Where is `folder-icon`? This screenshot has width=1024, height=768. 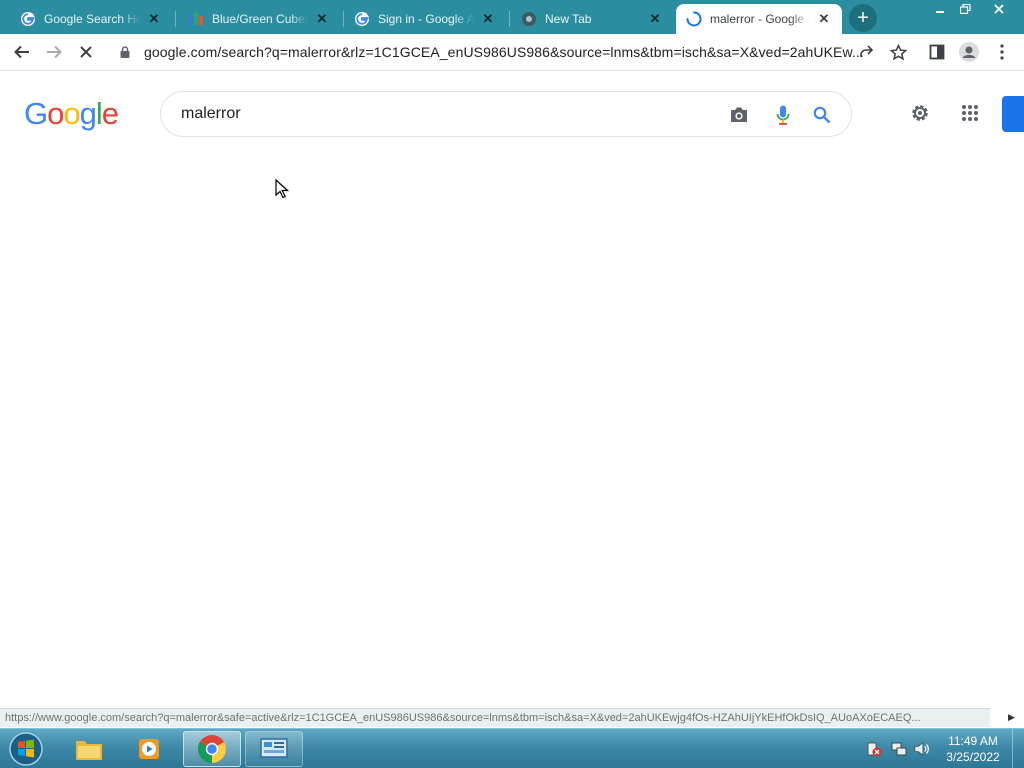
folder-icon is located at coordinates (89, 750).